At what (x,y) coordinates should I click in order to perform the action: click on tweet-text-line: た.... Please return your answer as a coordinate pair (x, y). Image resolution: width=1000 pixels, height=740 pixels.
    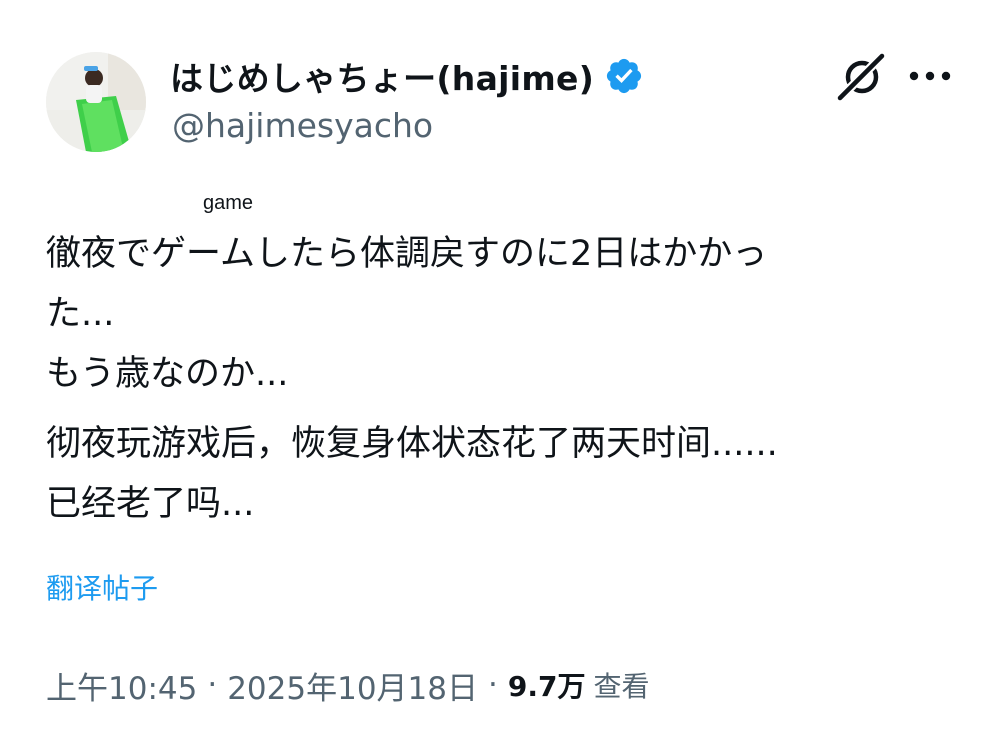
    Looking at the image, I should click on (80, 314).